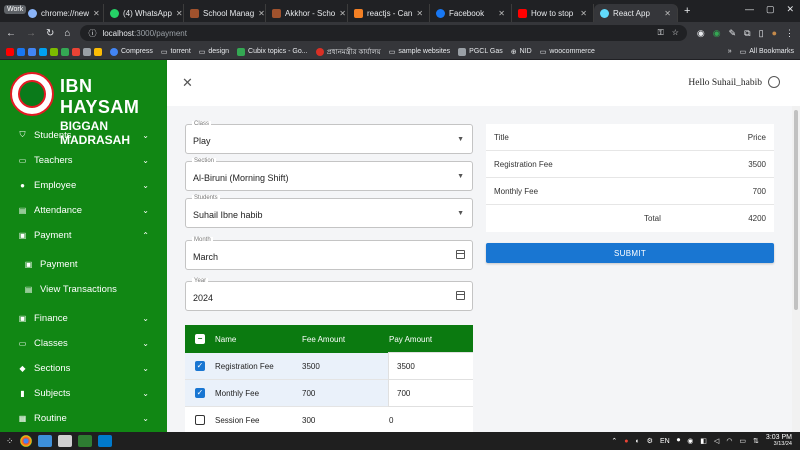  I want to click on clock: 3:03 PM 3/13/24, so click(779, 441).